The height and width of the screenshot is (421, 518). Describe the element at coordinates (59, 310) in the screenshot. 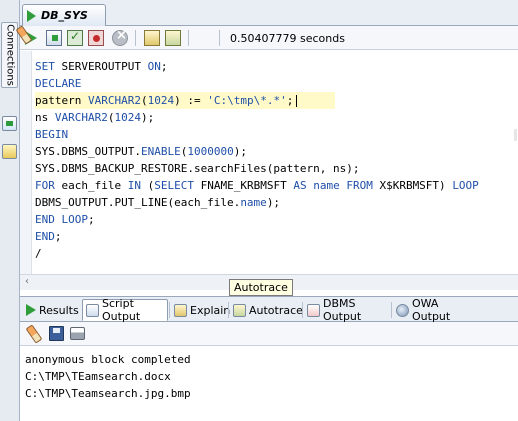

I see `tab-label: Results` at that location.